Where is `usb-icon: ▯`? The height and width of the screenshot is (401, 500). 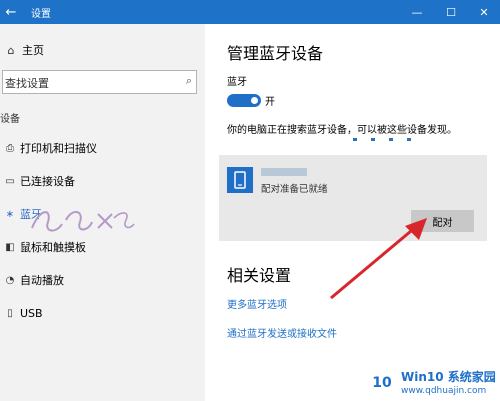 usb-icon: ▯ is located at coordinates (10, 313).